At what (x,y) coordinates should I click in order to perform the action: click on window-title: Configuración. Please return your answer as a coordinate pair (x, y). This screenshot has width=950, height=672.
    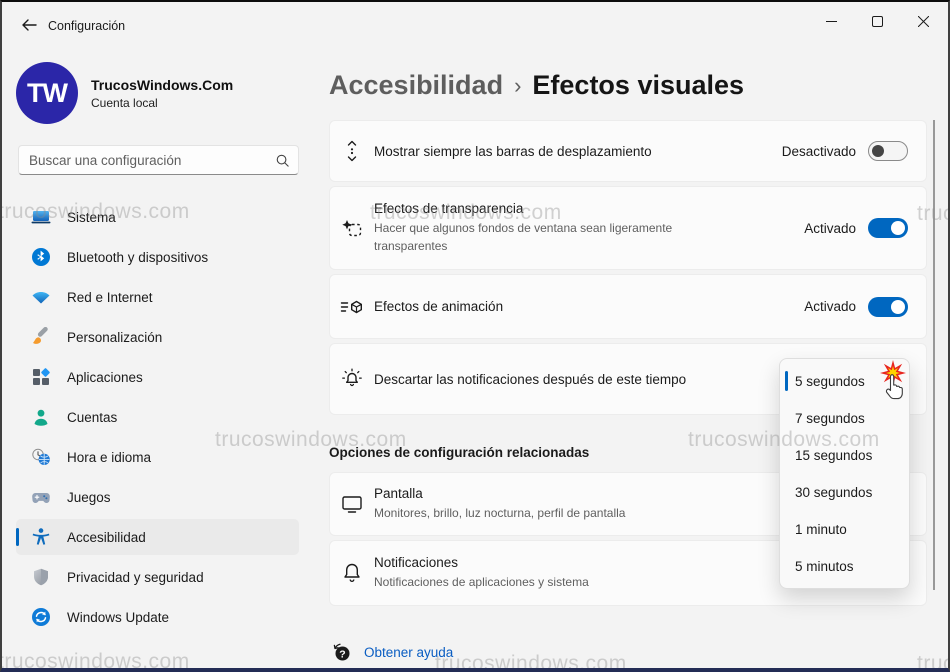
    Looking at the image, I should click on (87, 26).